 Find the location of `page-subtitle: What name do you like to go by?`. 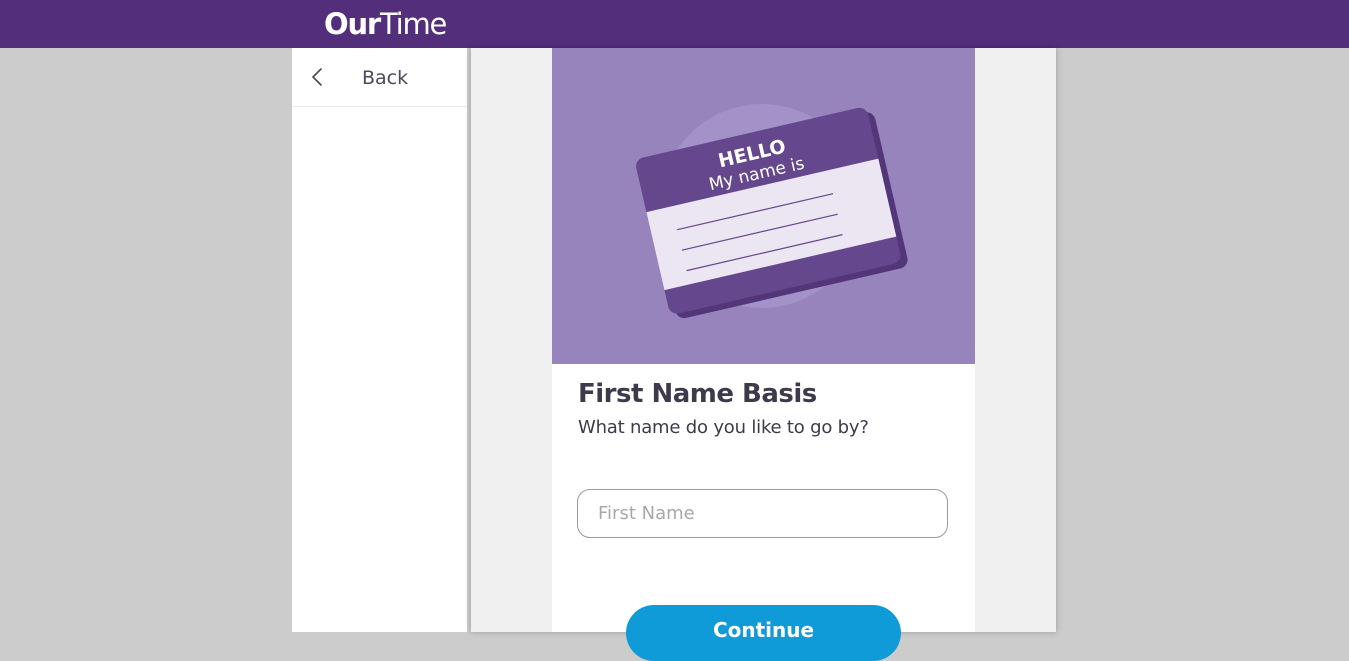

page-subtitle: What name do you like to go by? is located at coordinates (723, 427).